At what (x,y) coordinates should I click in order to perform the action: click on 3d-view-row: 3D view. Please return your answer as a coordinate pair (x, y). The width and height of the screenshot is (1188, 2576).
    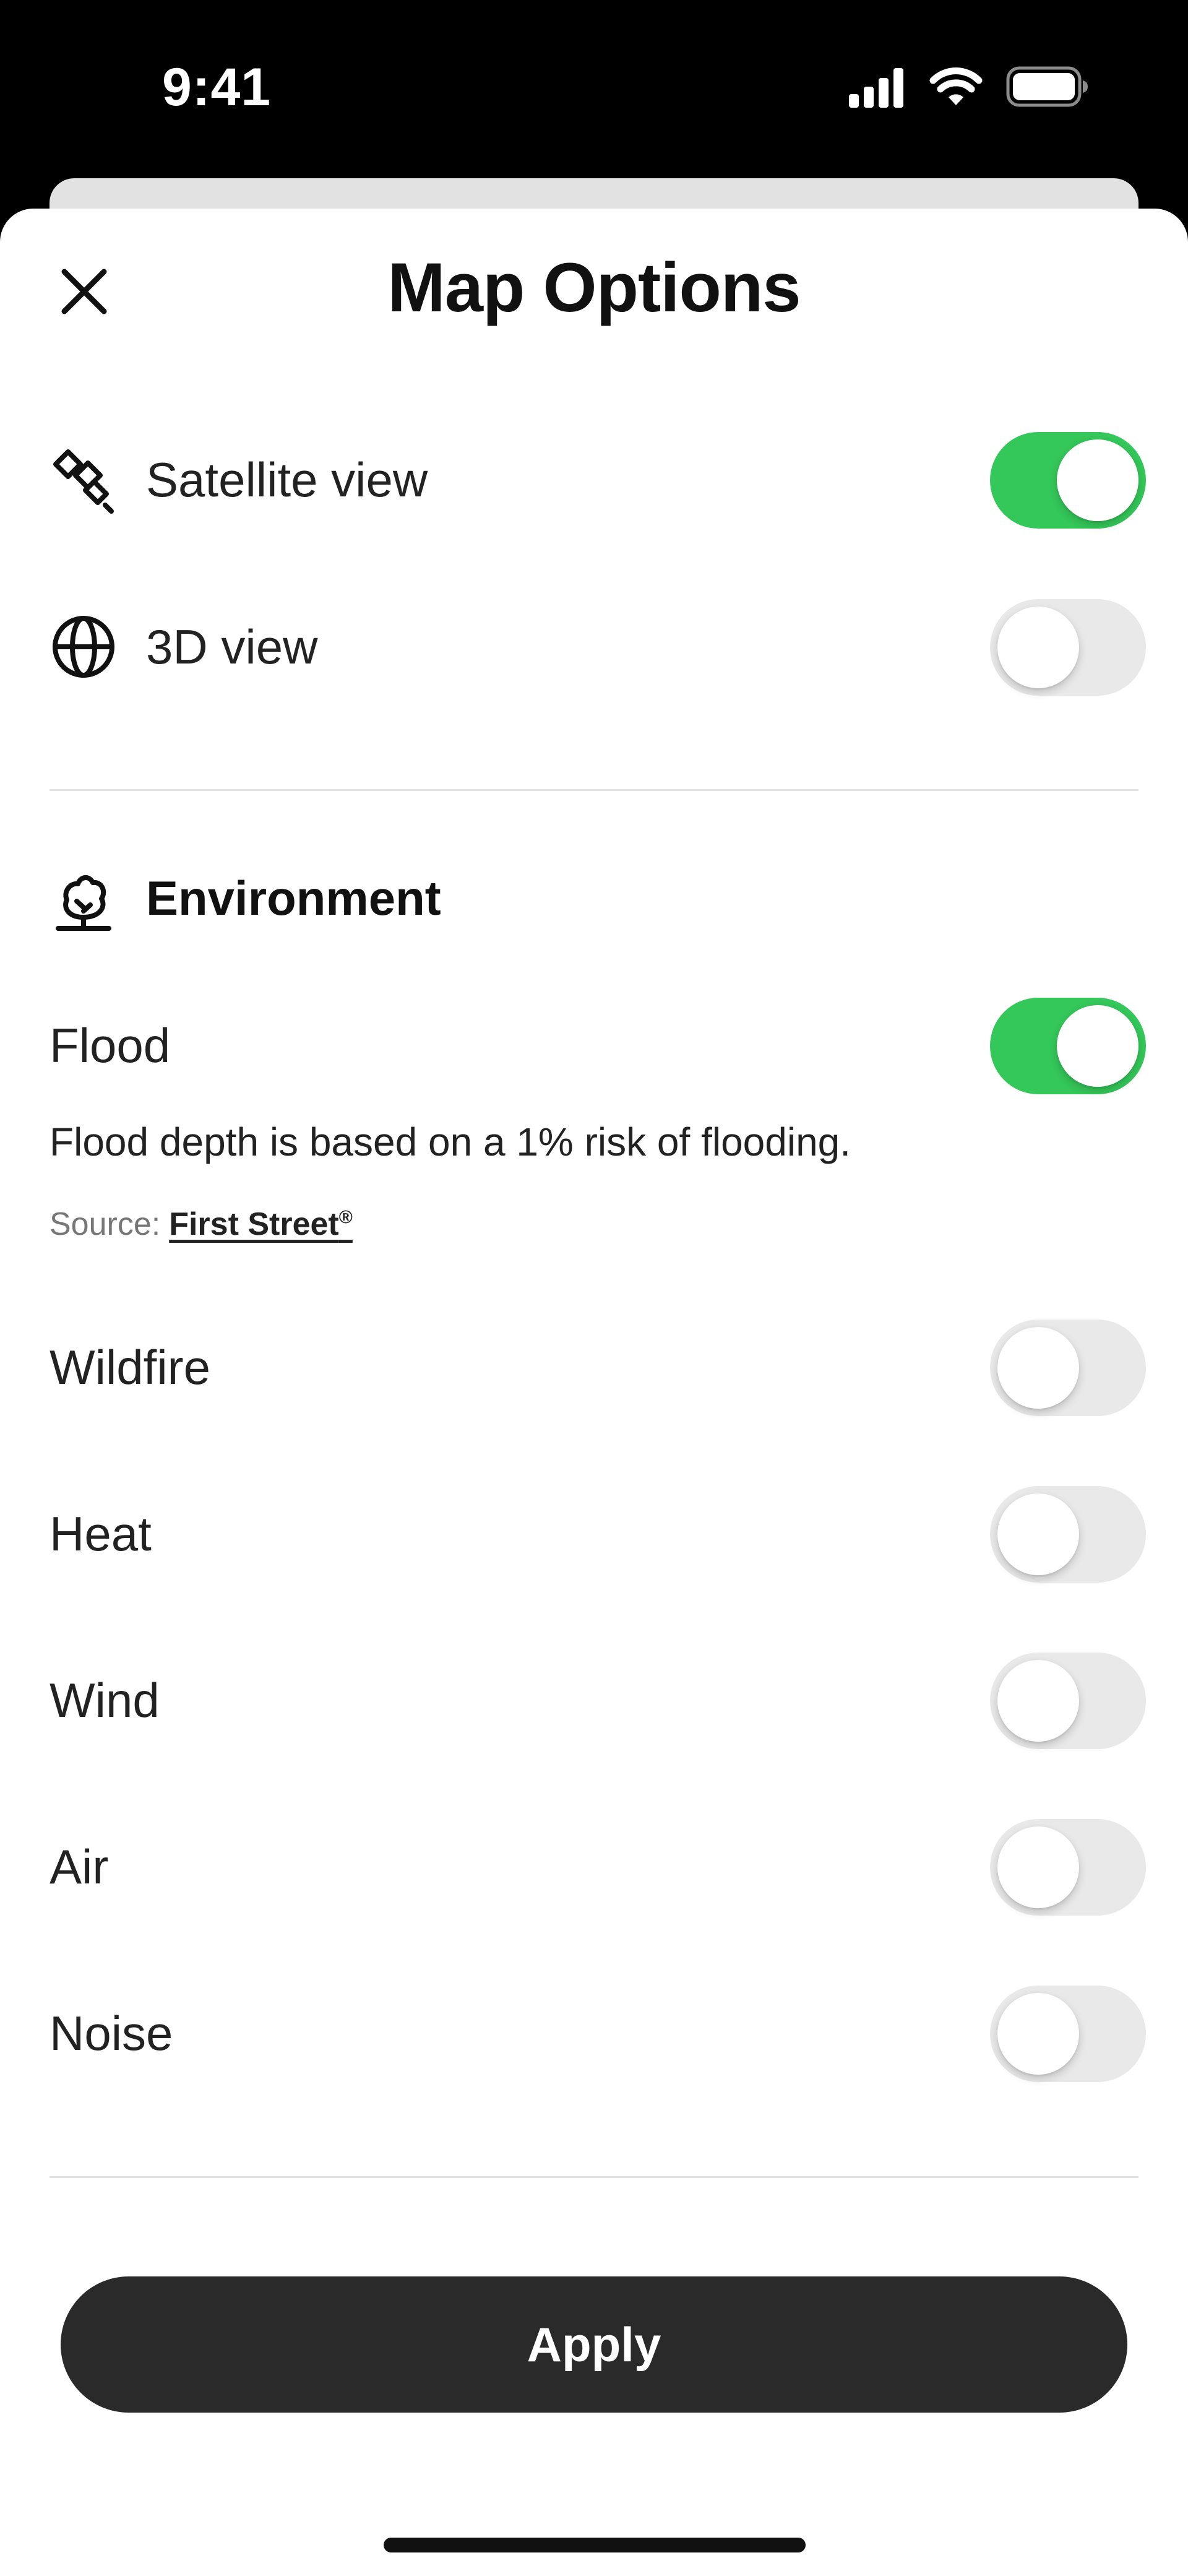
    Looking at the image, I should click on (594, 647).